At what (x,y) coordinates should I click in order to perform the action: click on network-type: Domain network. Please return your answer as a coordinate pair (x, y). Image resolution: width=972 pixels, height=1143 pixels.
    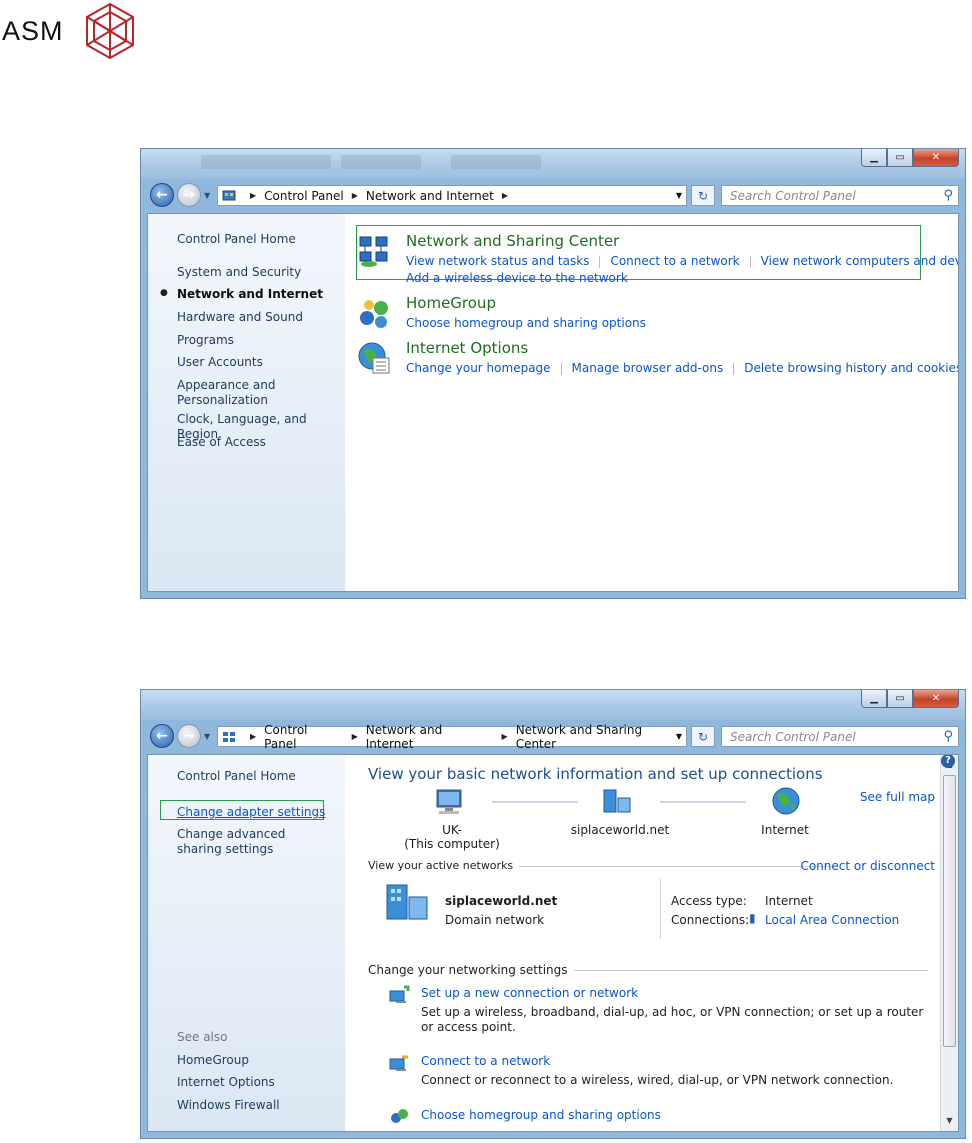
    Looking at the image, I should click on (494, 920).